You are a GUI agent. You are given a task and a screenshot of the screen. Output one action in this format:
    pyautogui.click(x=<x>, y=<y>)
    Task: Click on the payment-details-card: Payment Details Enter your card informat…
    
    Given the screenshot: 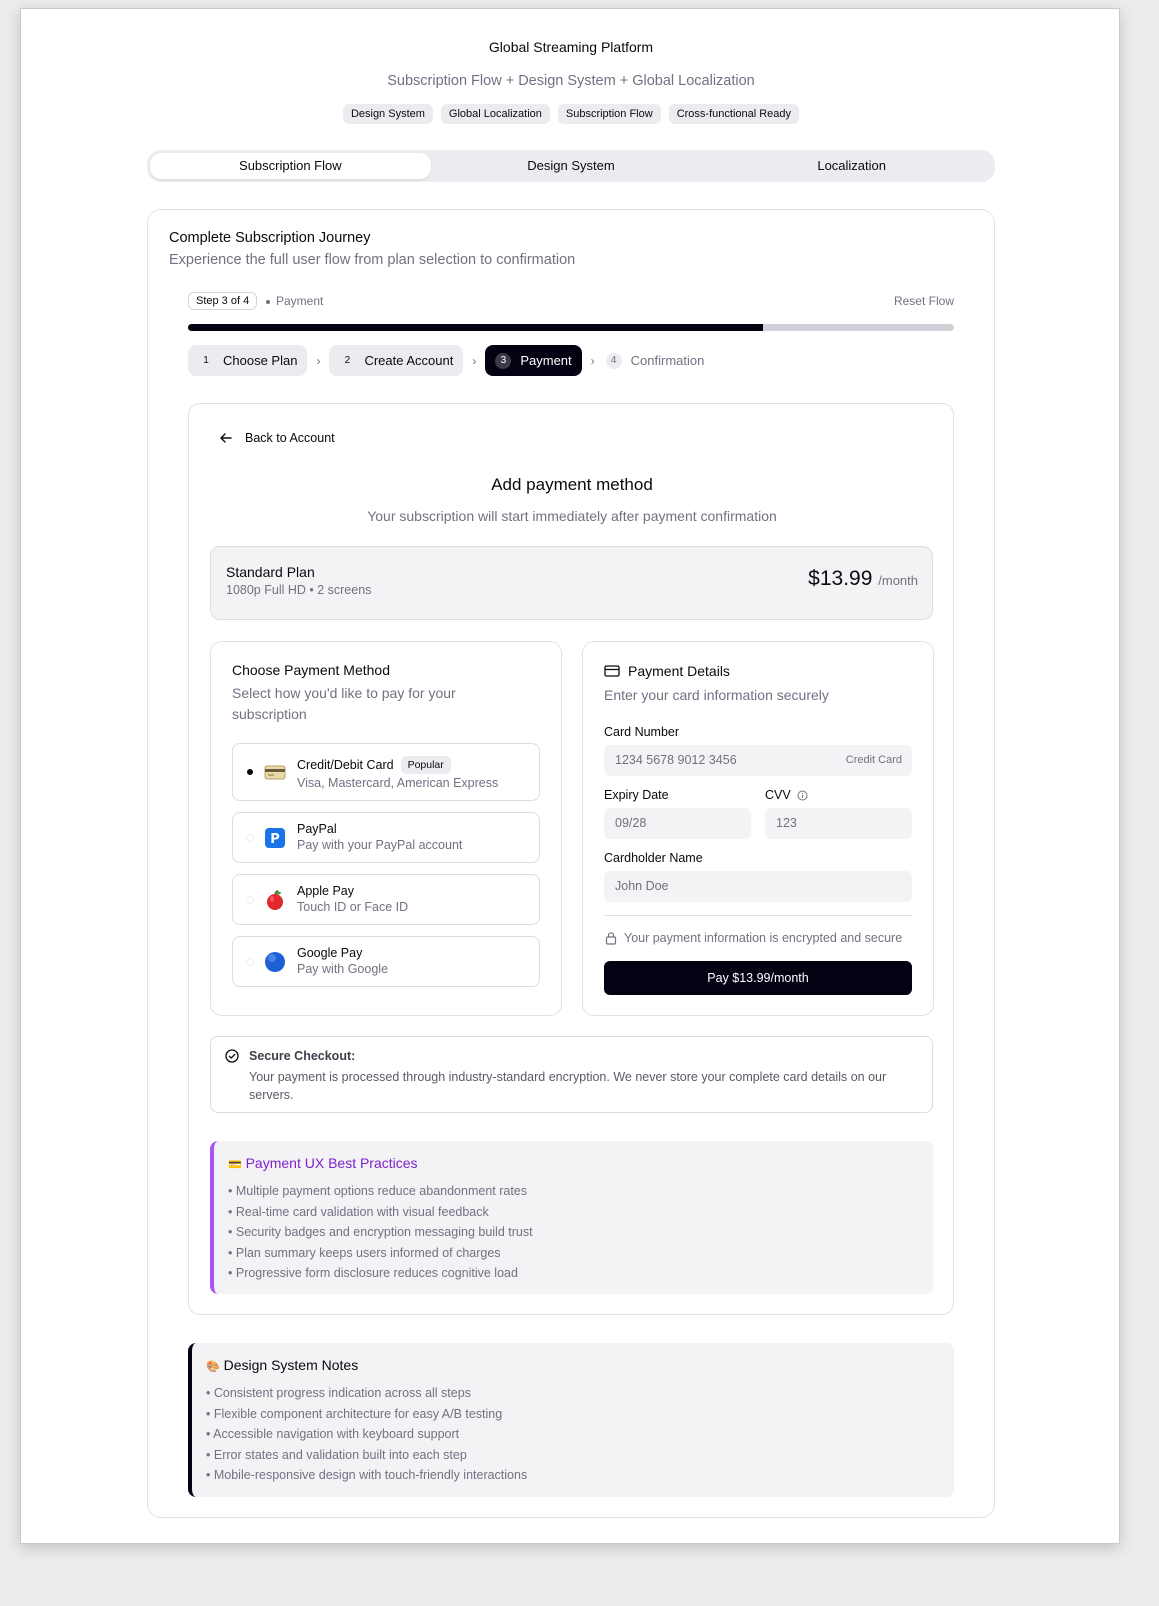 What is the action you would take?
    pyautogui.click(x=758, y=828)
    